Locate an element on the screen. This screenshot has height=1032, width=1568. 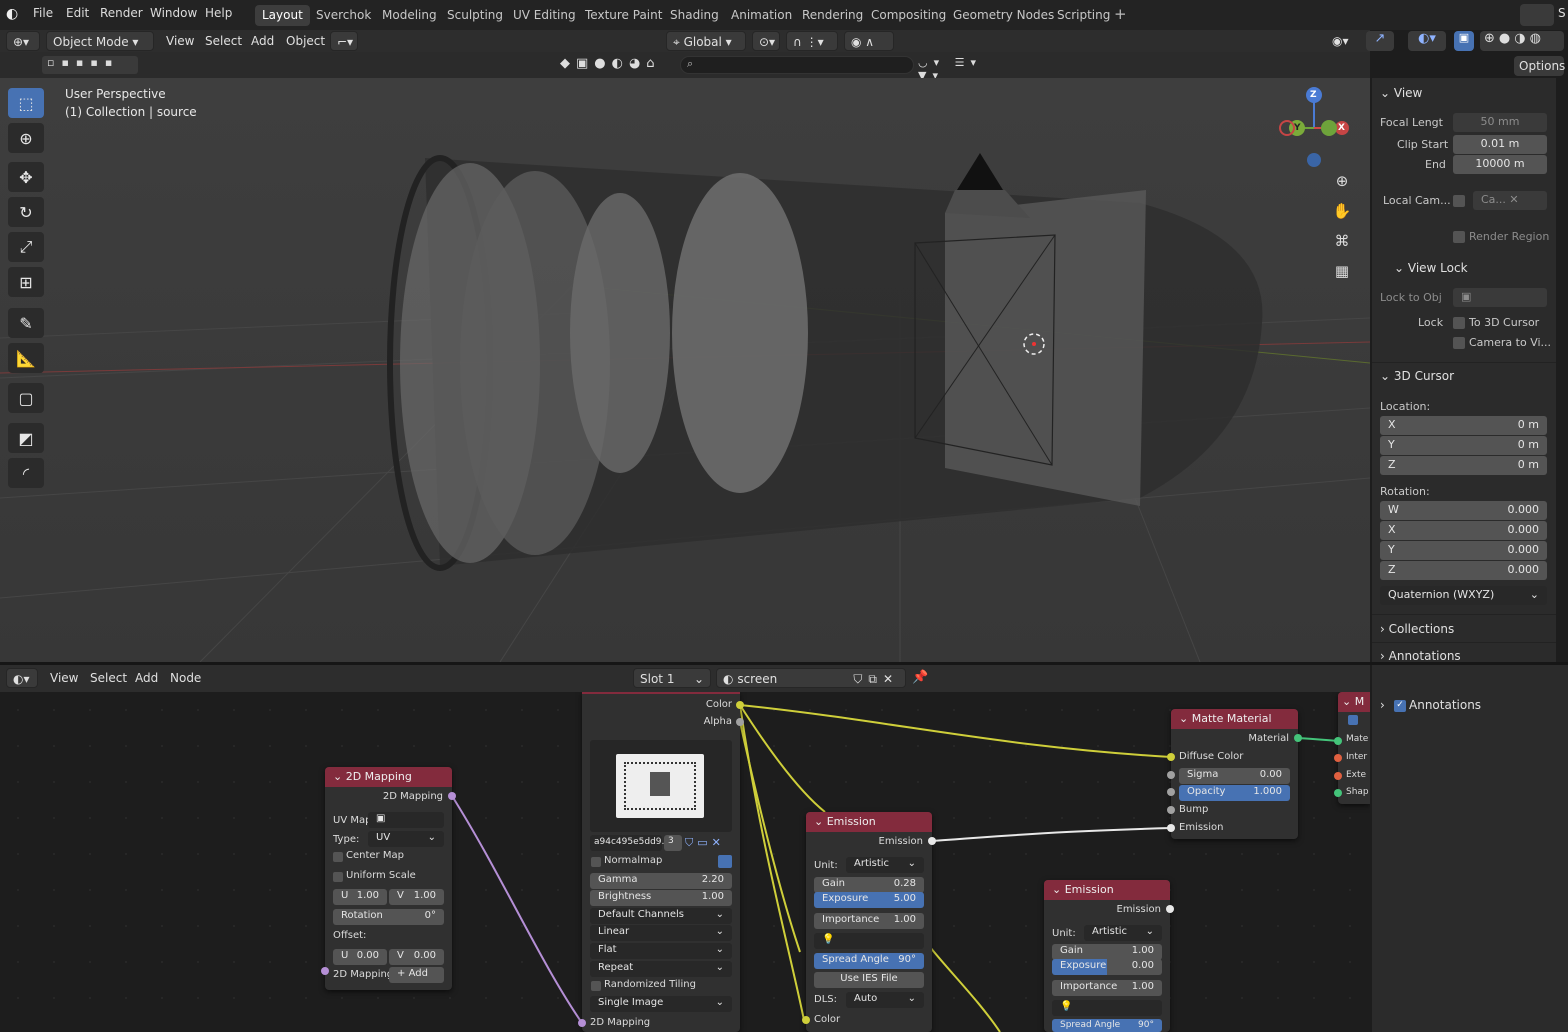
uvmap-field: ▣ is located at coordinates (406, 820).